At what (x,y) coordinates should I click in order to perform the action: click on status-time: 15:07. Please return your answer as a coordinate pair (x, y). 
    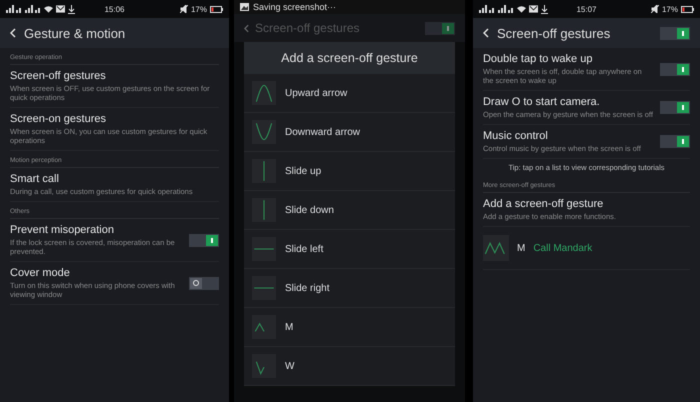
    Looking at the image, I should click on (586, 9).